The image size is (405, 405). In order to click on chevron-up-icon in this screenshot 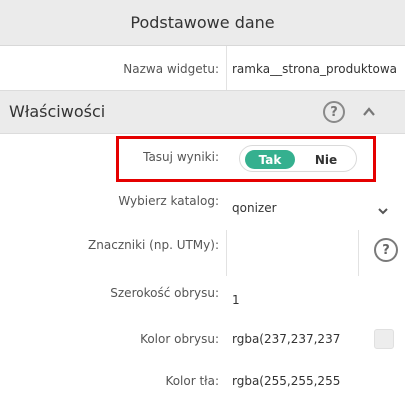, I will do `click(369, 111)`.